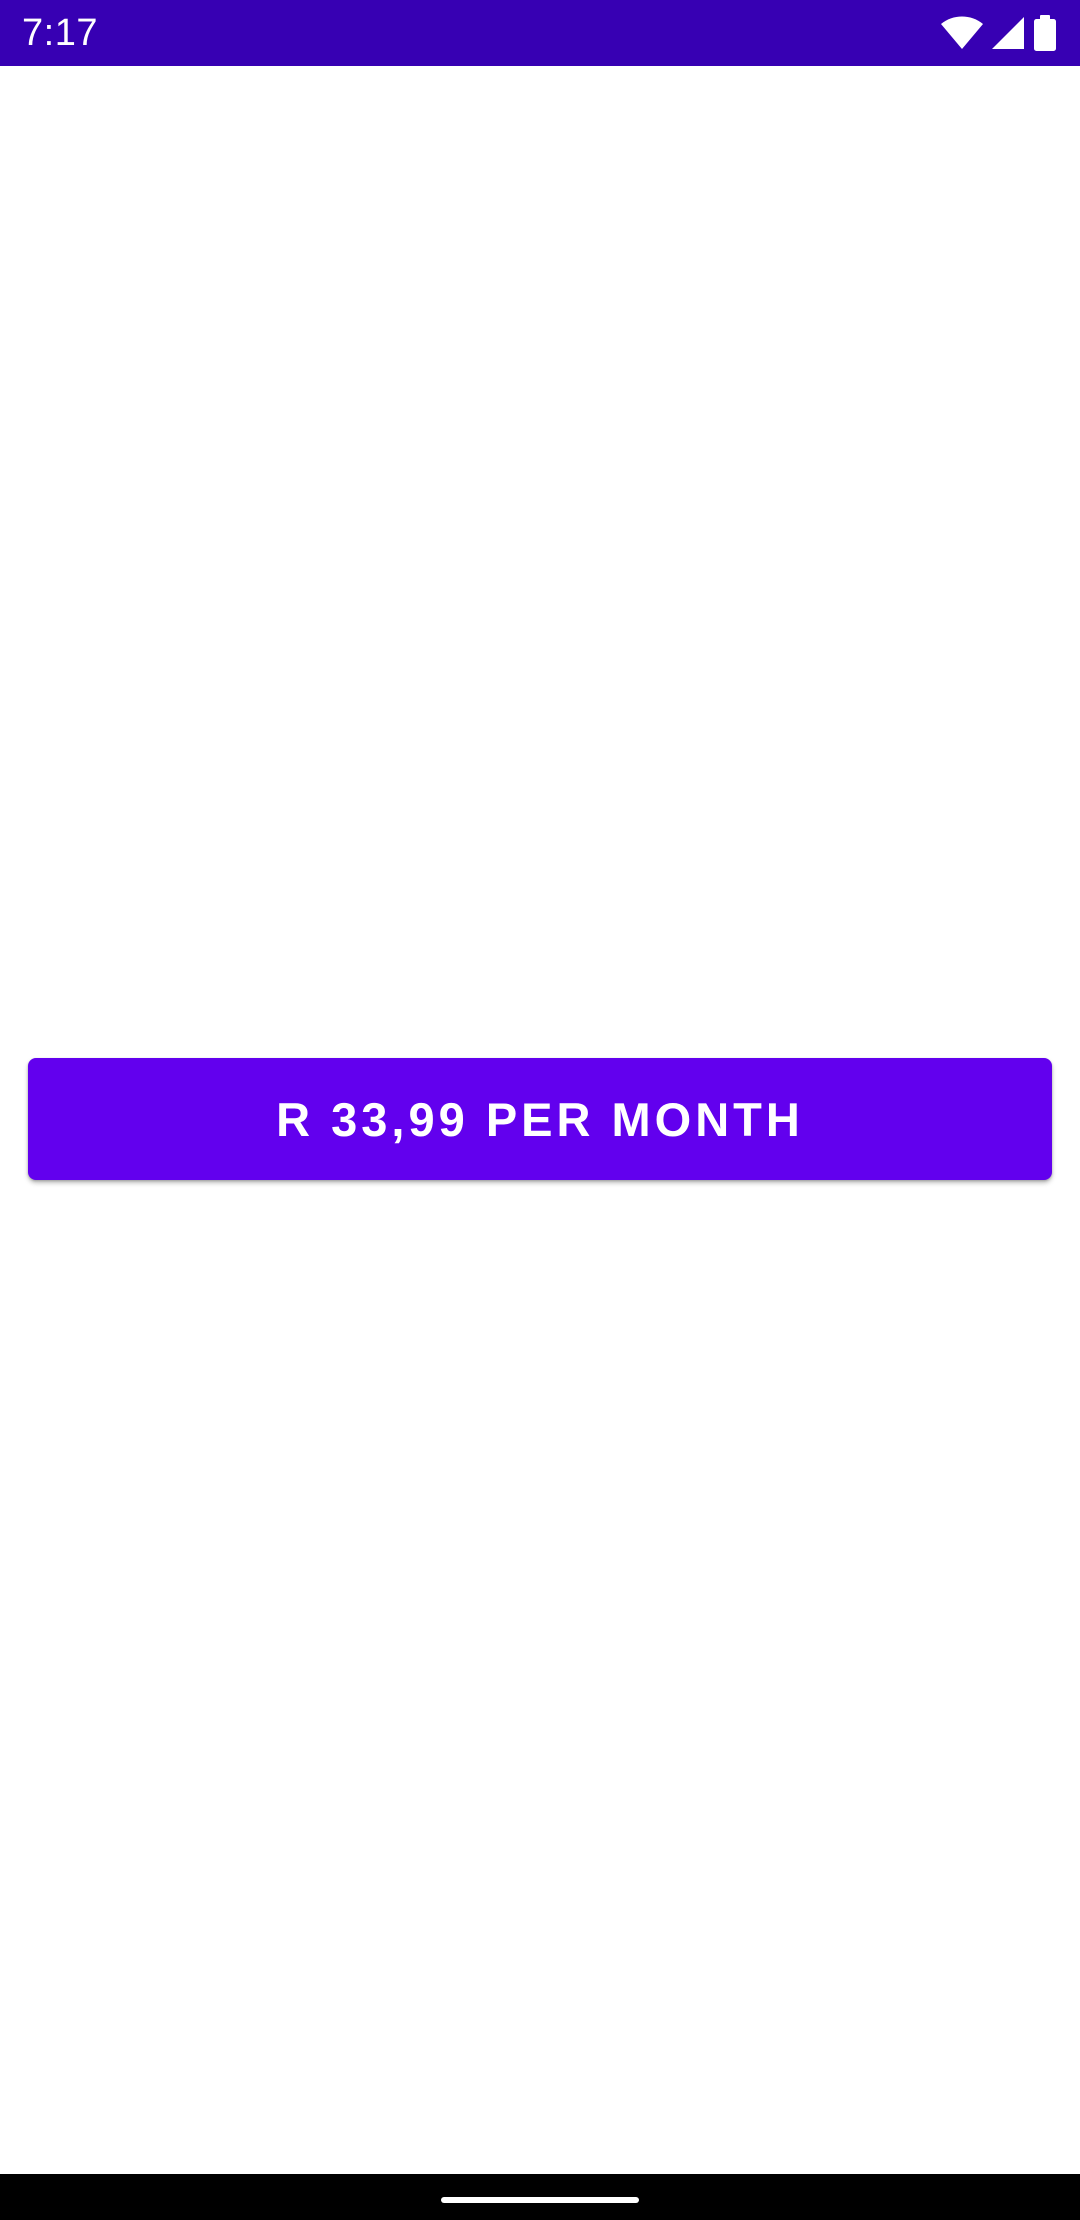 This screenshot has width=1080, height=2220. Describe the element at coordinates (1008, 33) in the screenshot. I see `cellular-signal-icon` at that location.